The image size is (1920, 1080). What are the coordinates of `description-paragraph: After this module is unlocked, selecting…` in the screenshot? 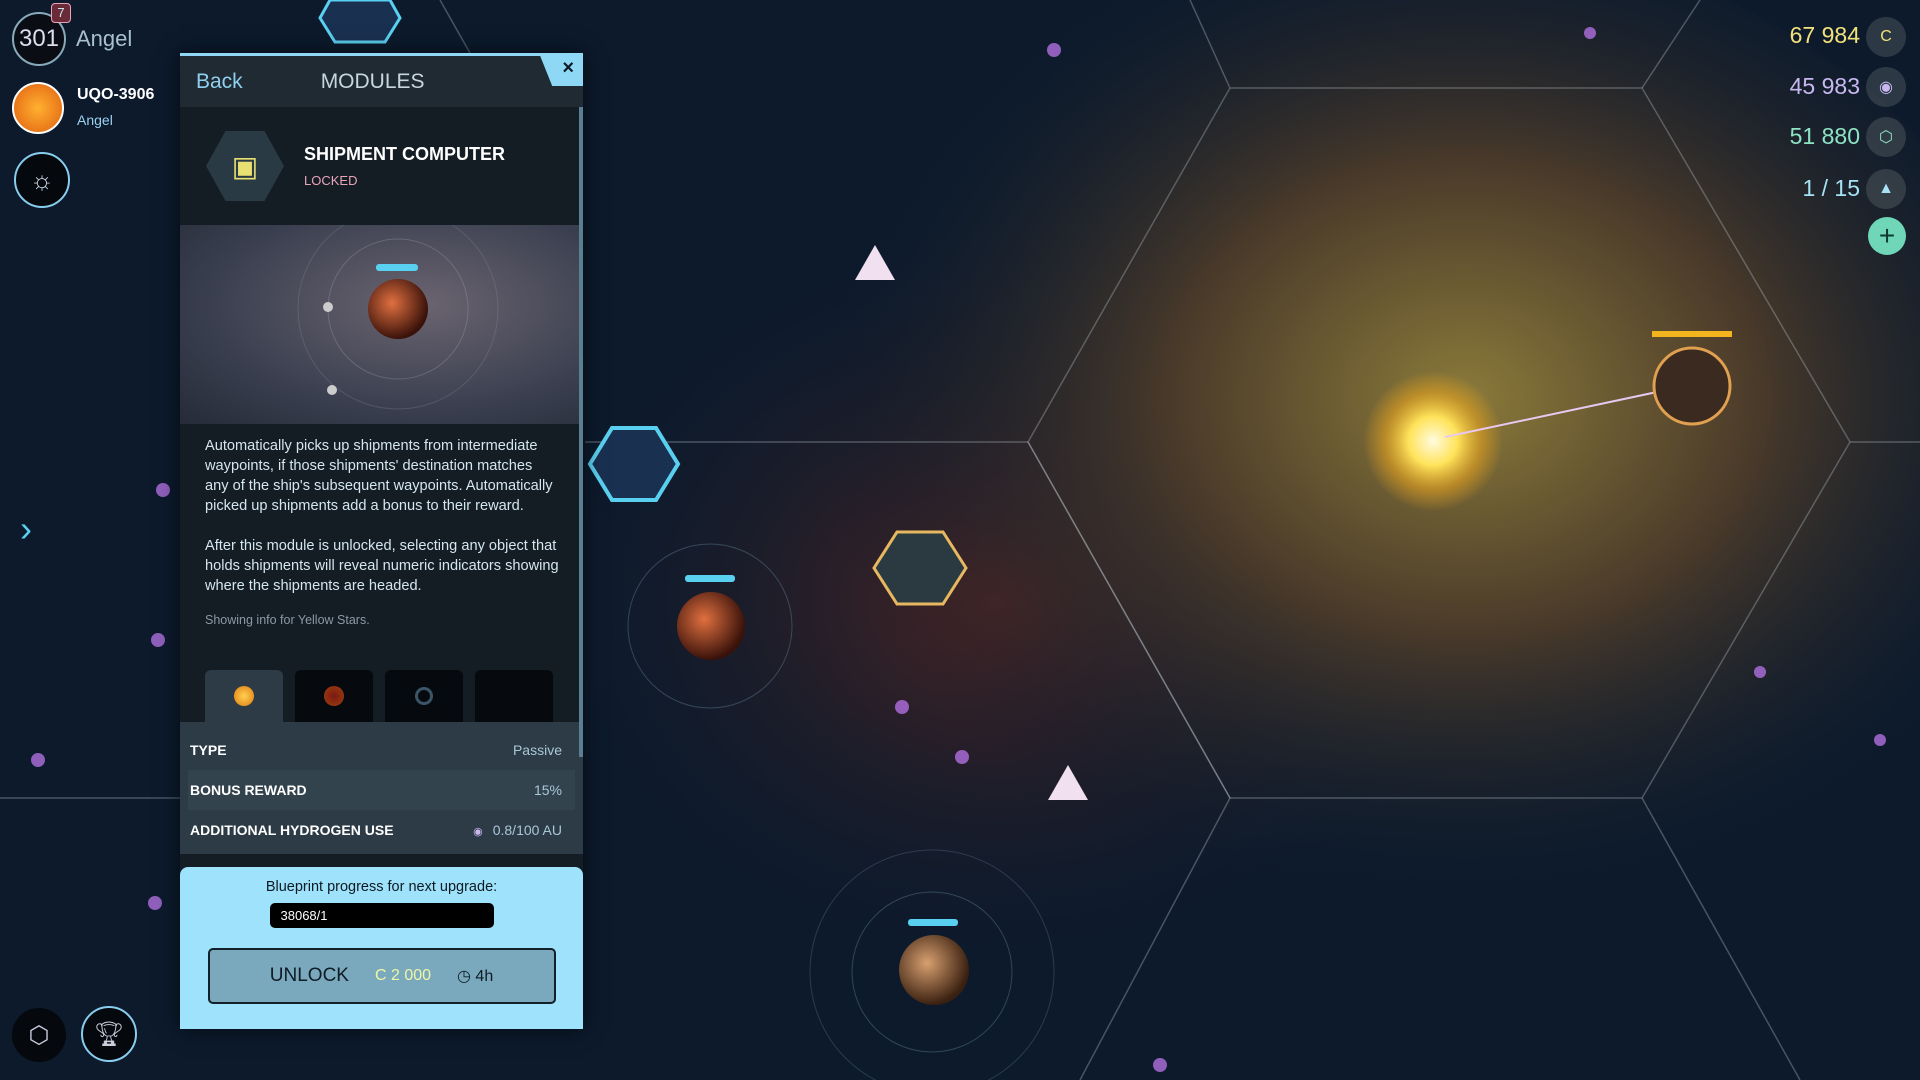 It's located at (382, 566).